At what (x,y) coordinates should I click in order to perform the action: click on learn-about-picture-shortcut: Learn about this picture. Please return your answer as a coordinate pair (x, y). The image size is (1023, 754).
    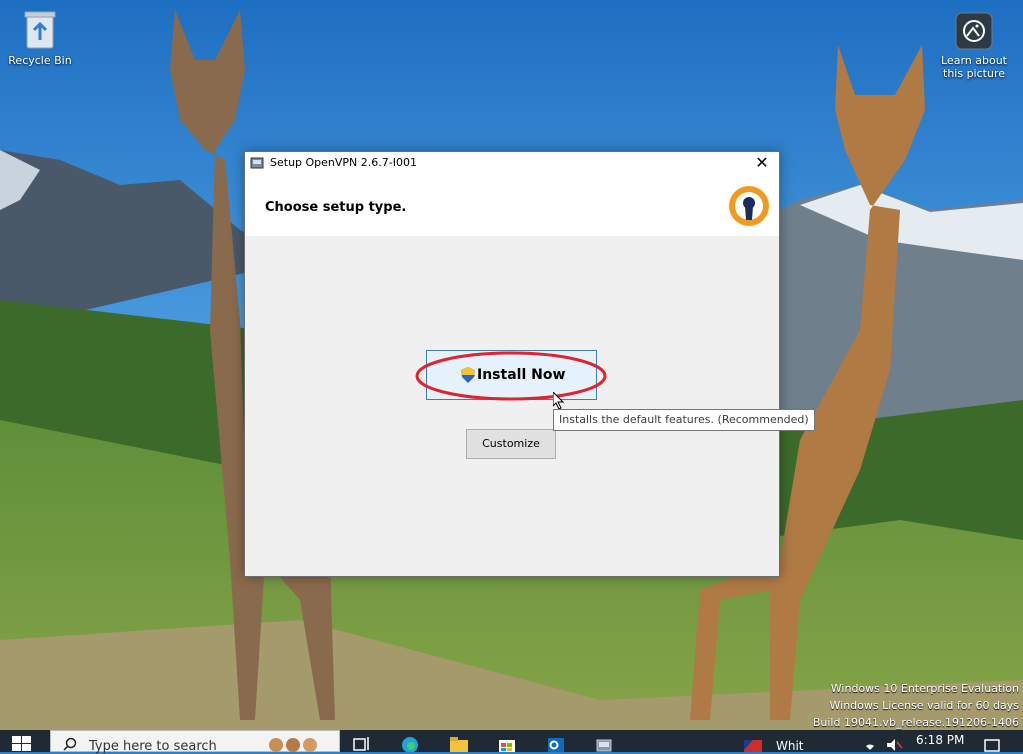
    Looking at the image, I should click on (974, 46).